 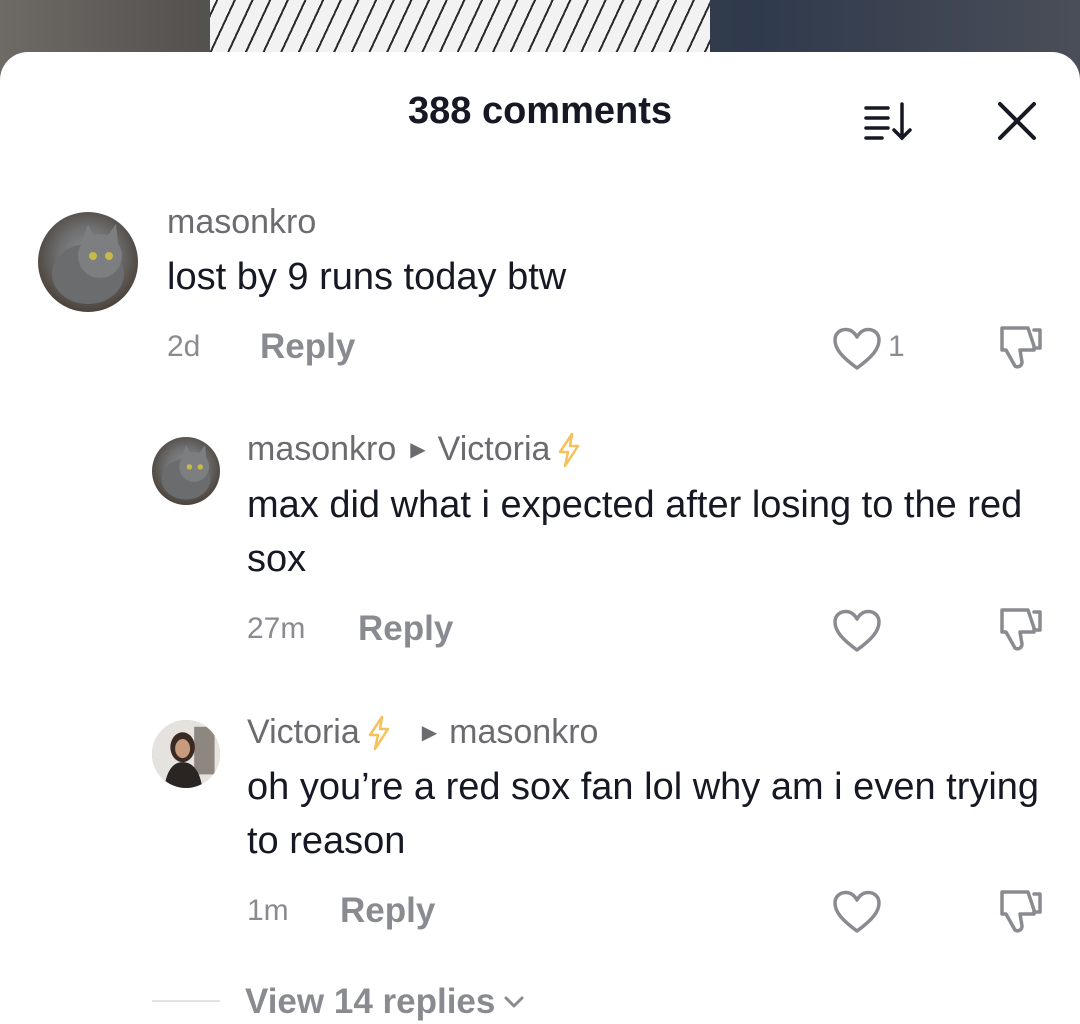 I want to click on comment-time: 2d, so click(x=184, y=346).